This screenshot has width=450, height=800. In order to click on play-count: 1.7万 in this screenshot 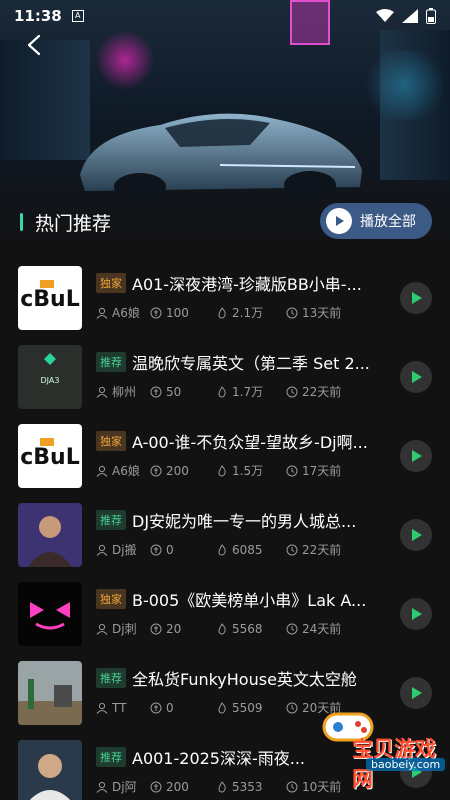, I will do `click(248, 392)`.